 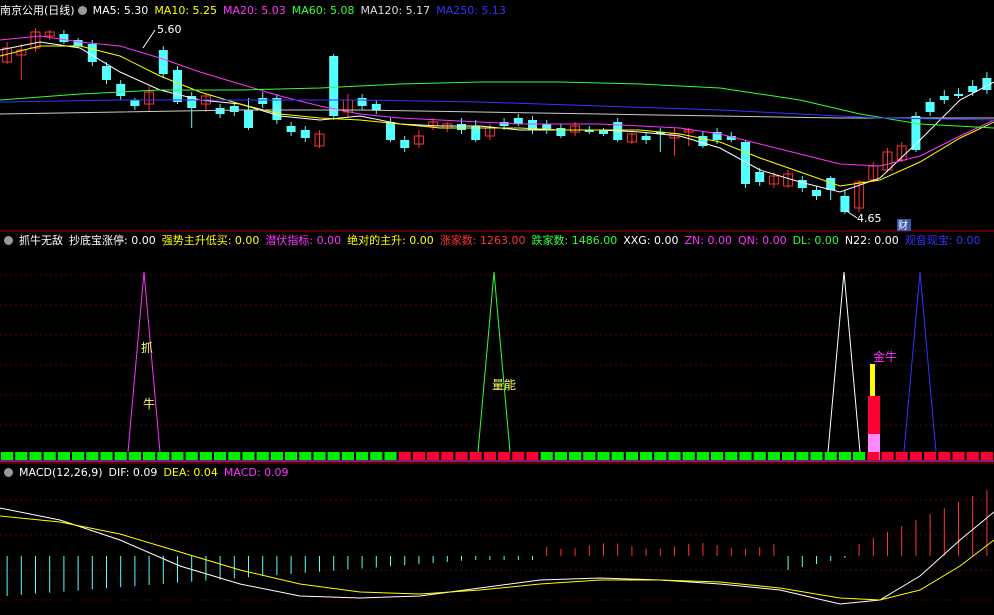 What do you see at coordinates (869, 218) in the screenshot?
I see `low-price-label: 4.65` at bounding box center [869, 218].